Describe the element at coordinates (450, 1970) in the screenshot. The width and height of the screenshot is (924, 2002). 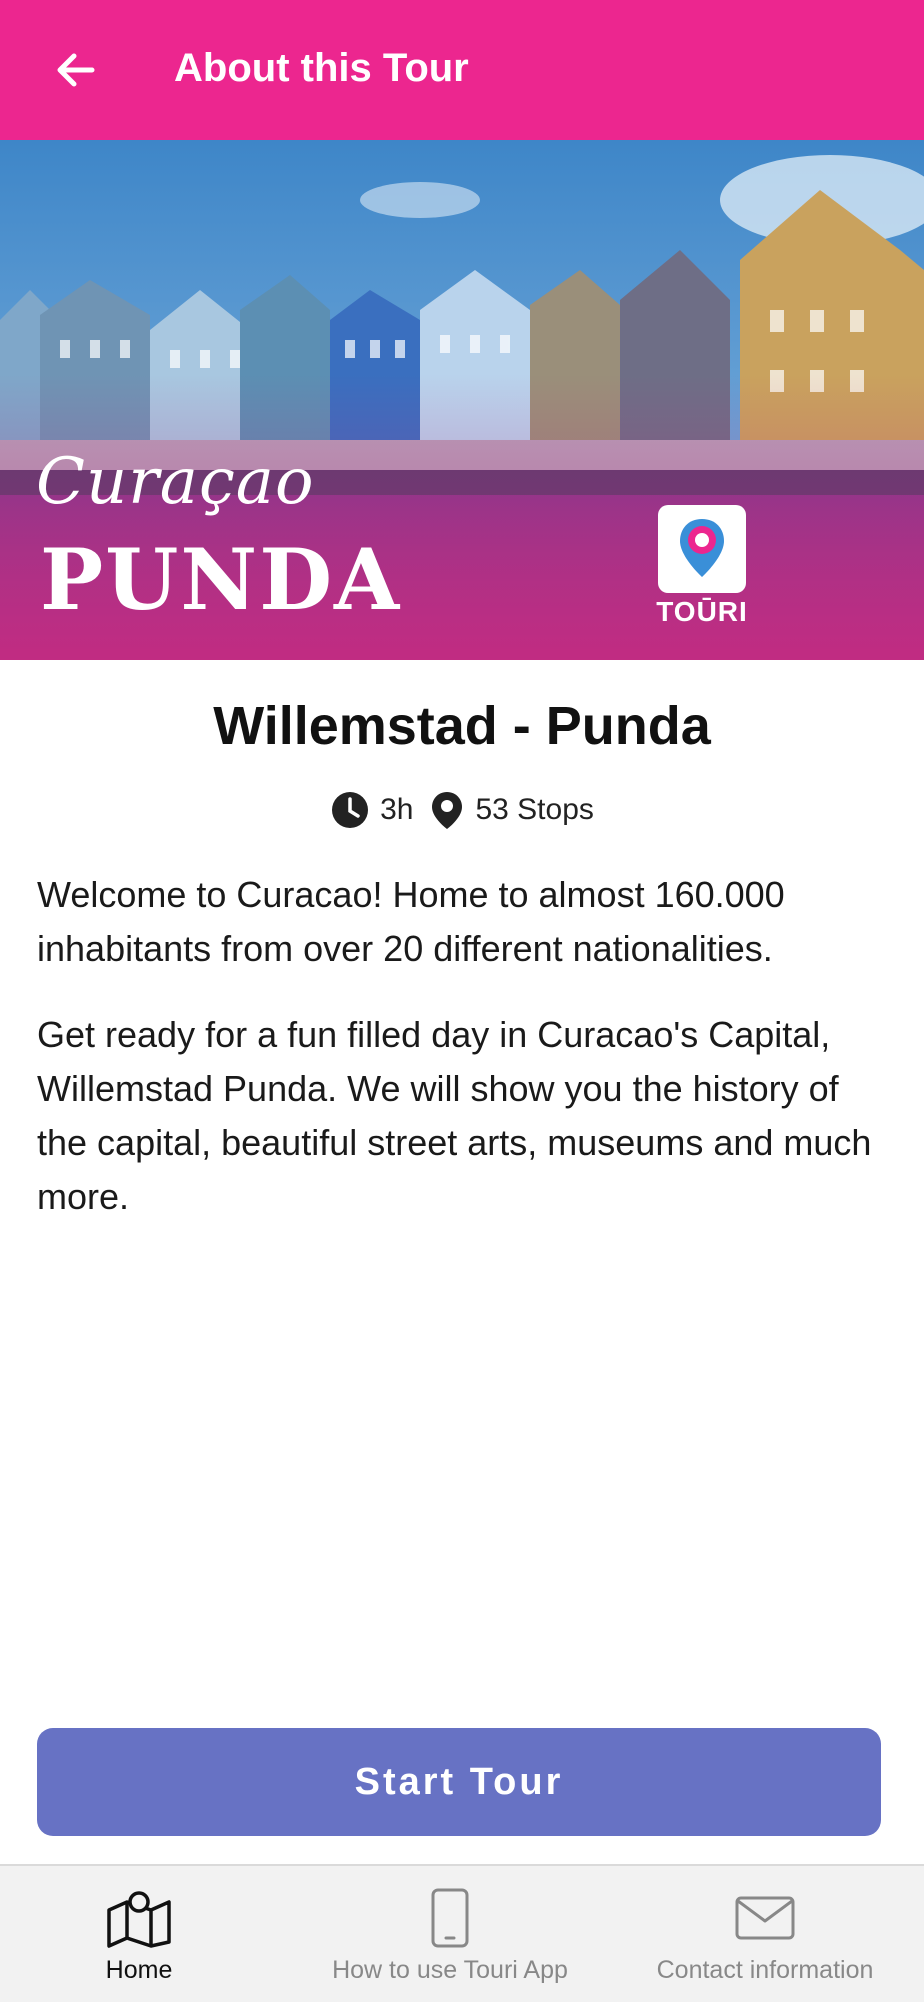
I see `nav-label-how-to-use: How to use Touri App` at that location.